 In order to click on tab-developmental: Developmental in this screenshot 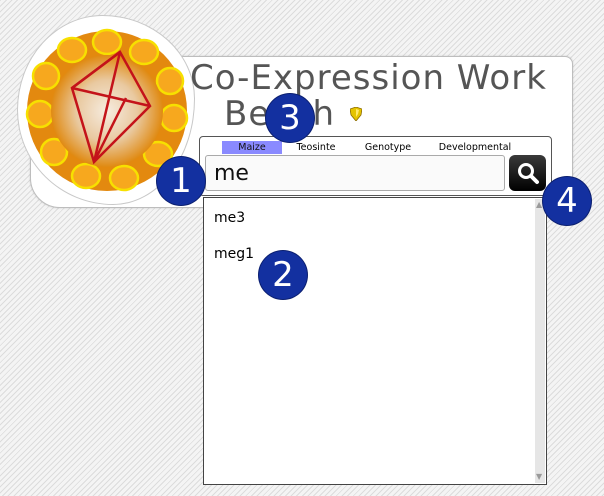, I will do `click(475, 147)`.